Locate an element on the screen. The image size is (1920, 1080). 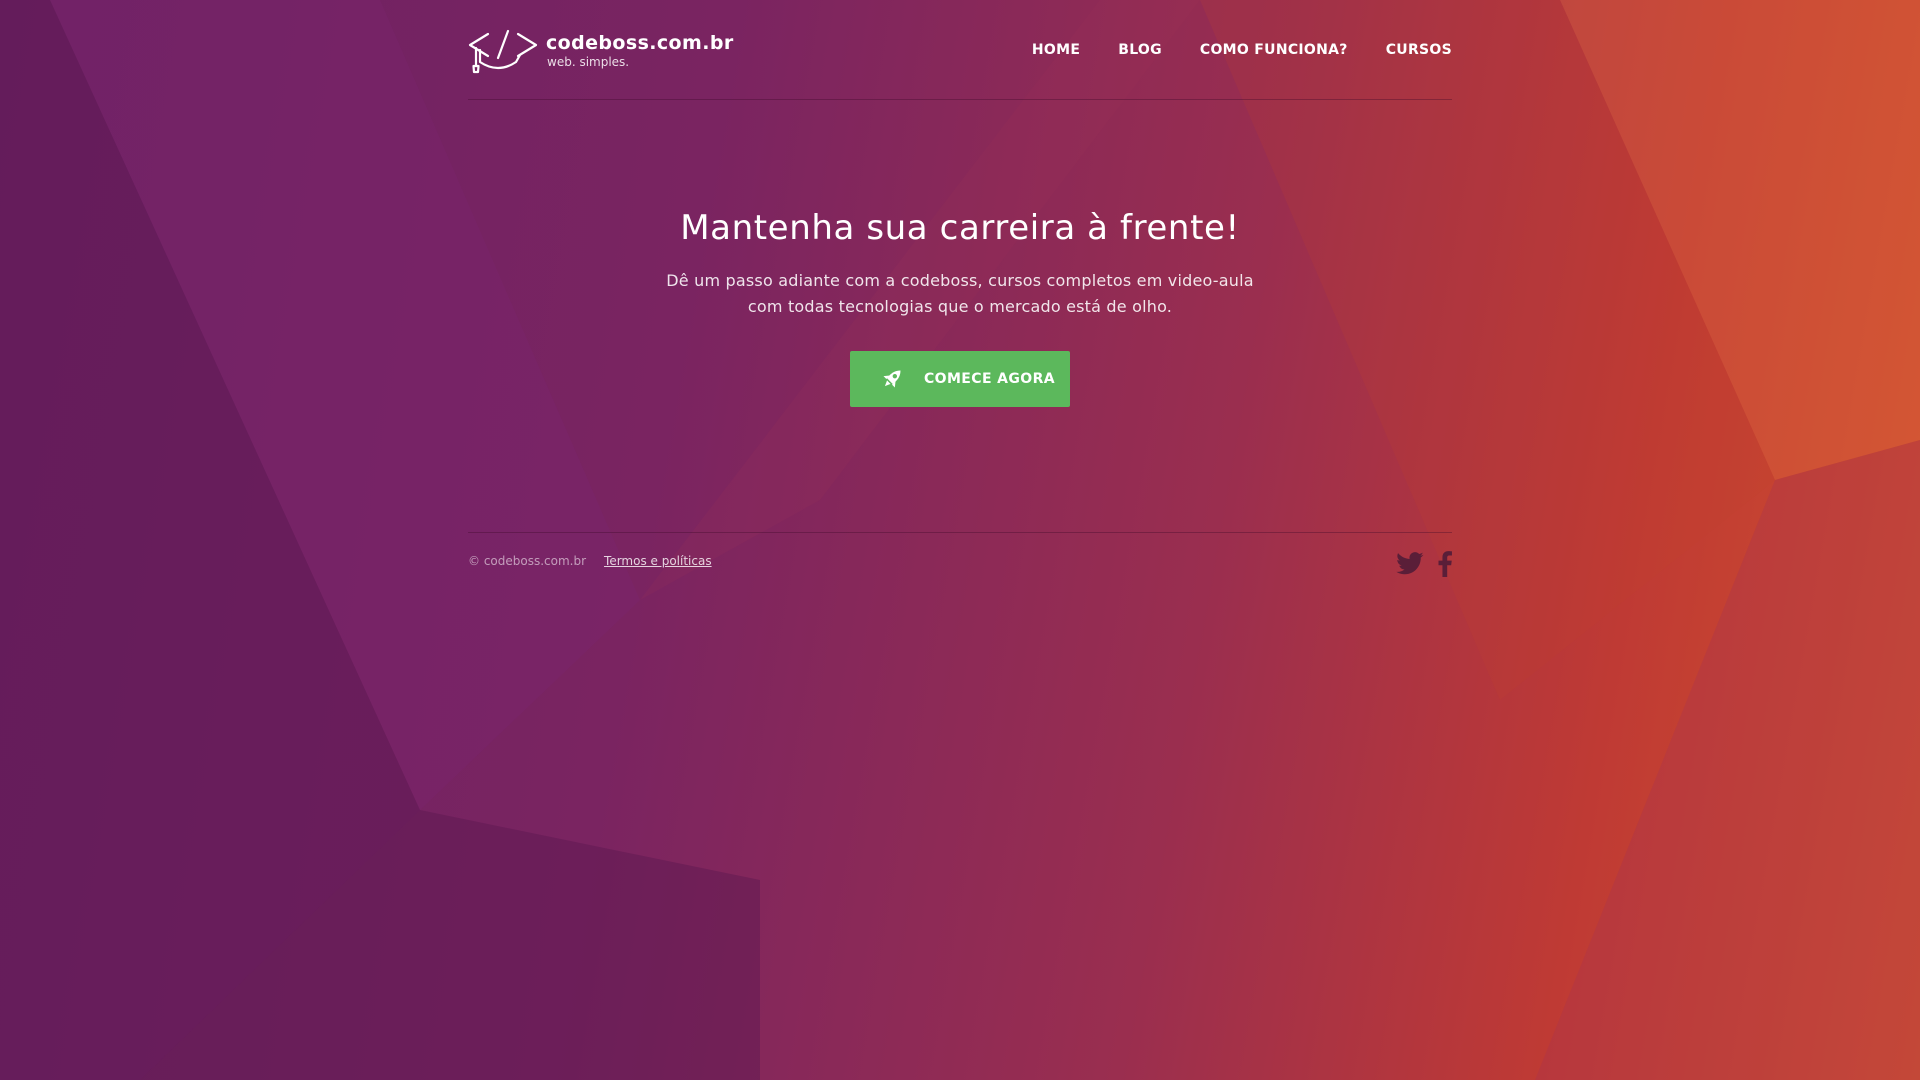
rocket-icon is located at coordinates (892, 379).